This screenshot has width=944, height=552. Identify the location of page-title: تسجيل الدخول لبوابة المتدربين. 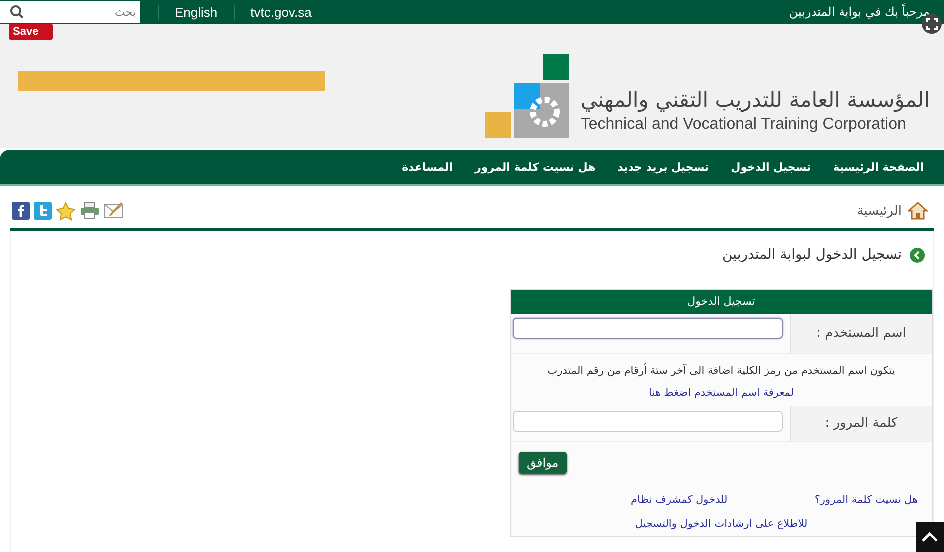
(812, 255).